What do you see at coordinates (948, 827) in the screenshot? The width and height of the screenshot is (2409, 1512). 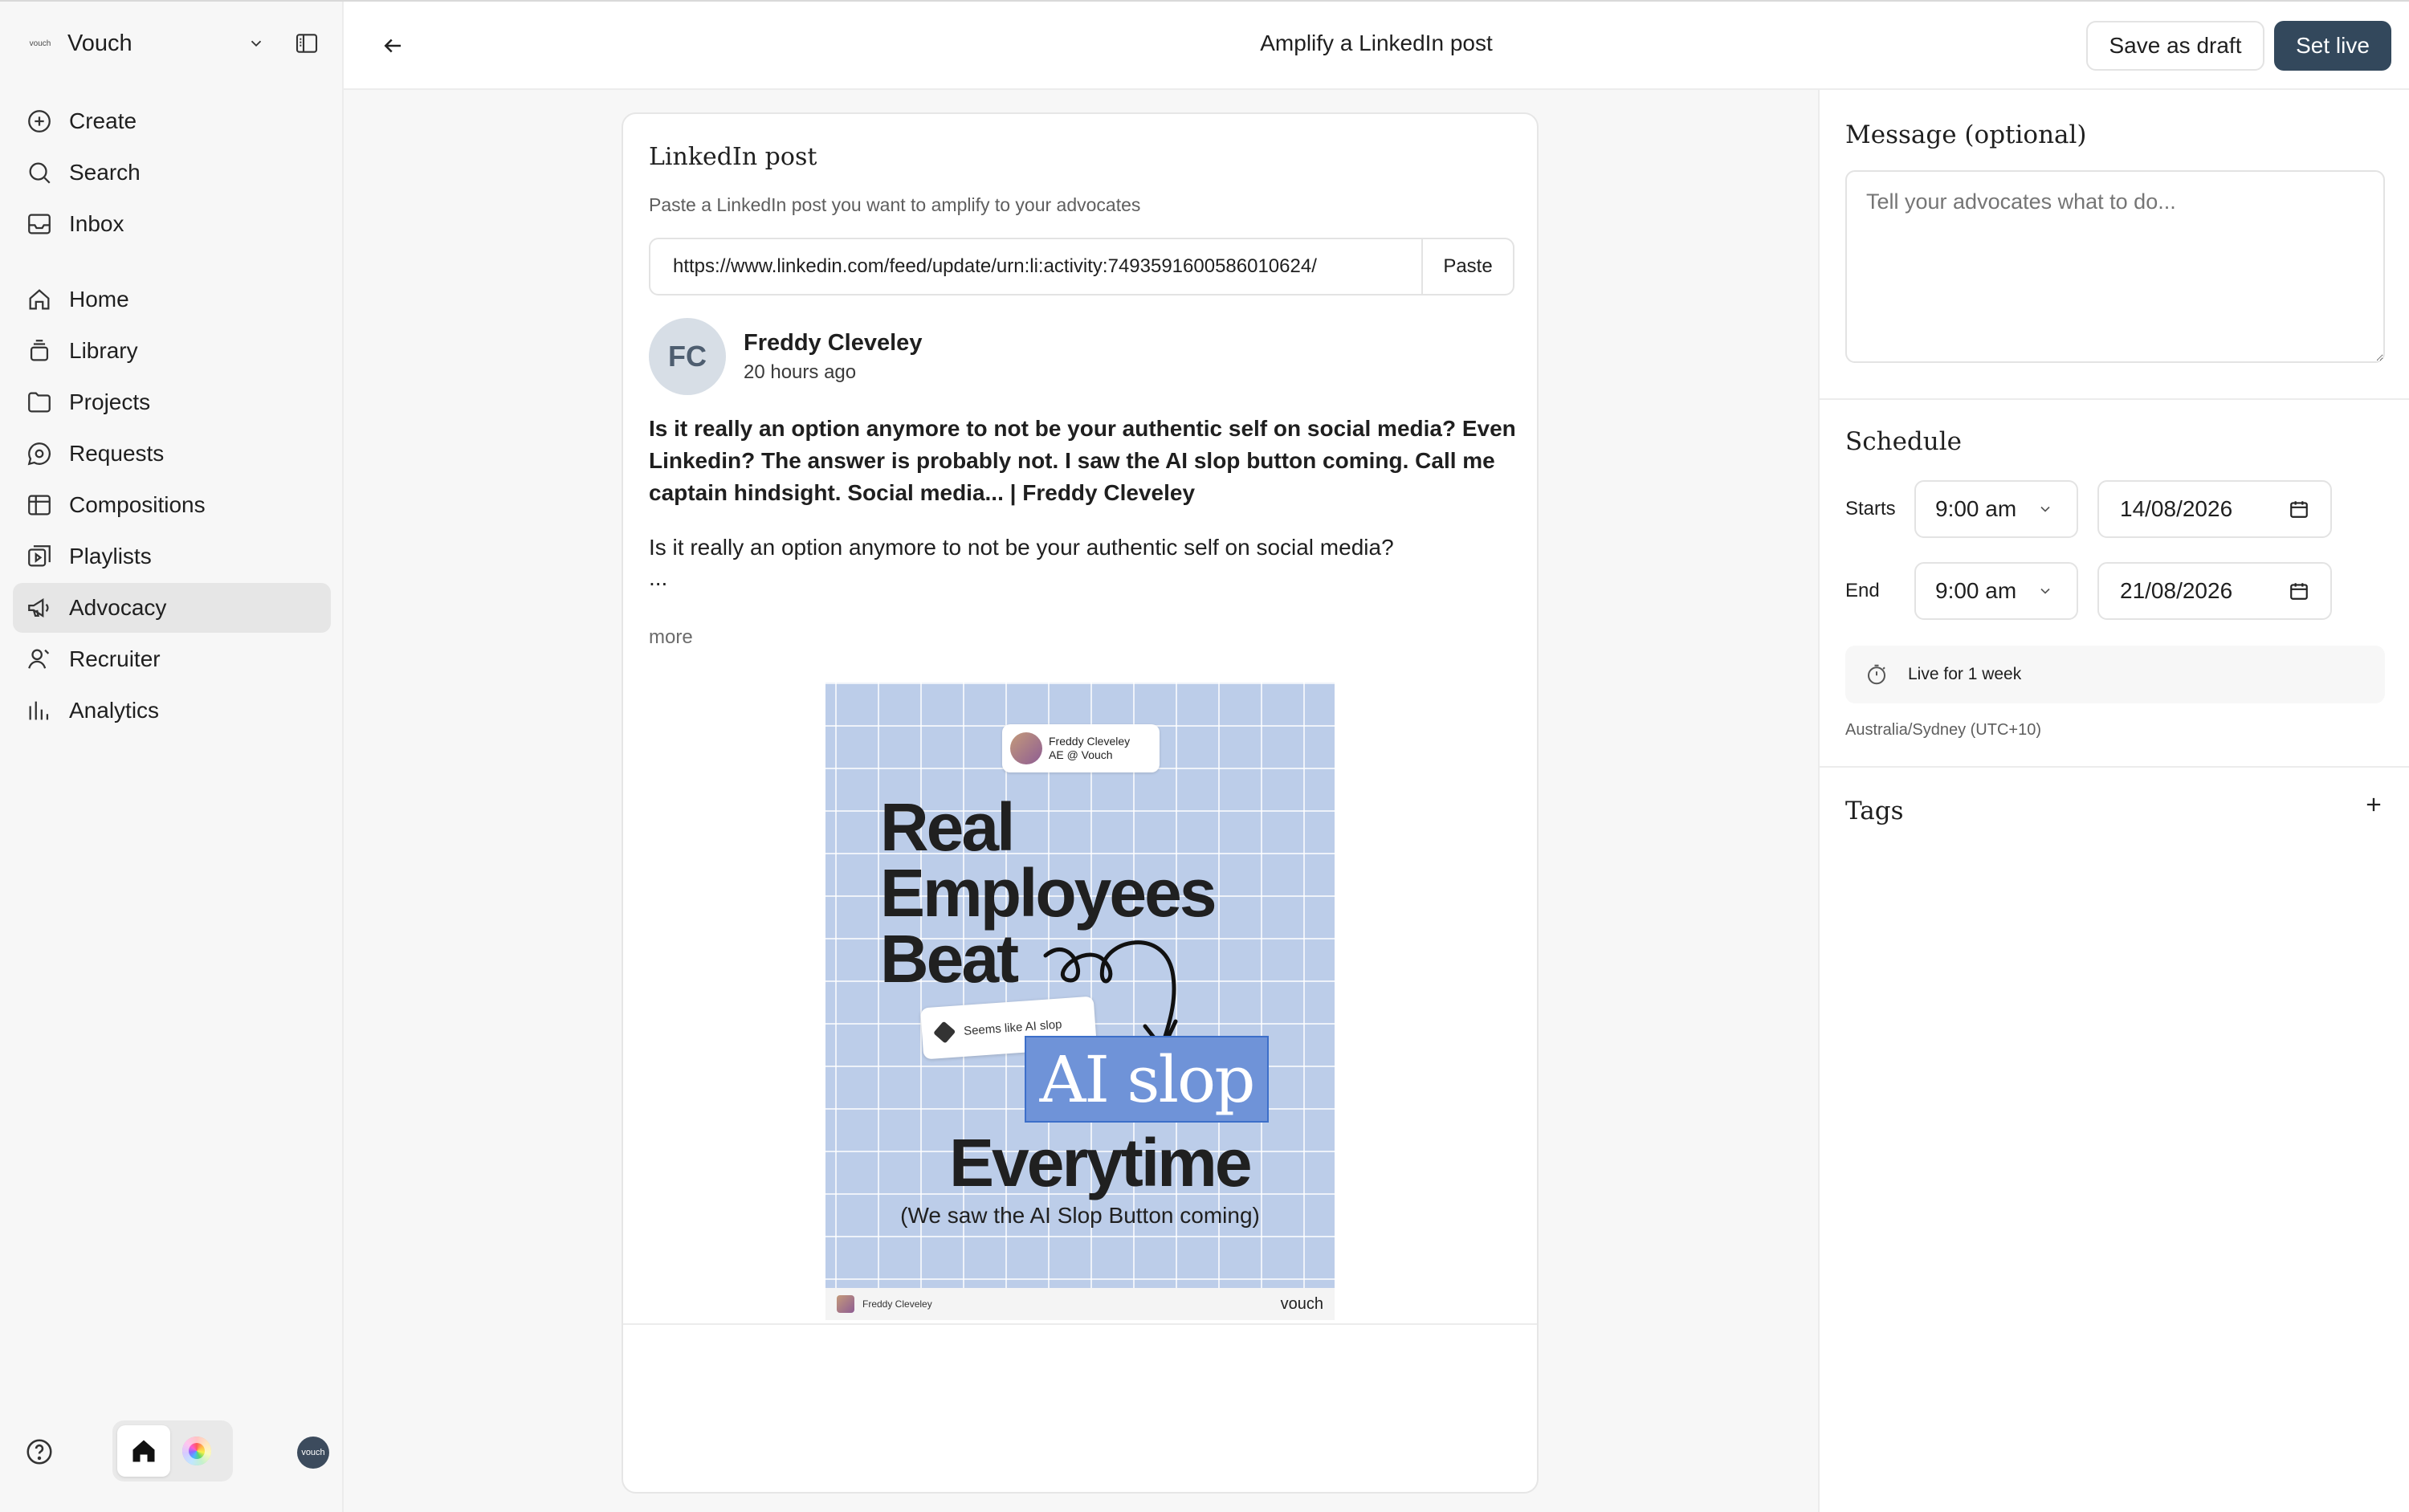 I see `image-line-real: Real` at bounding box center [948, 827].